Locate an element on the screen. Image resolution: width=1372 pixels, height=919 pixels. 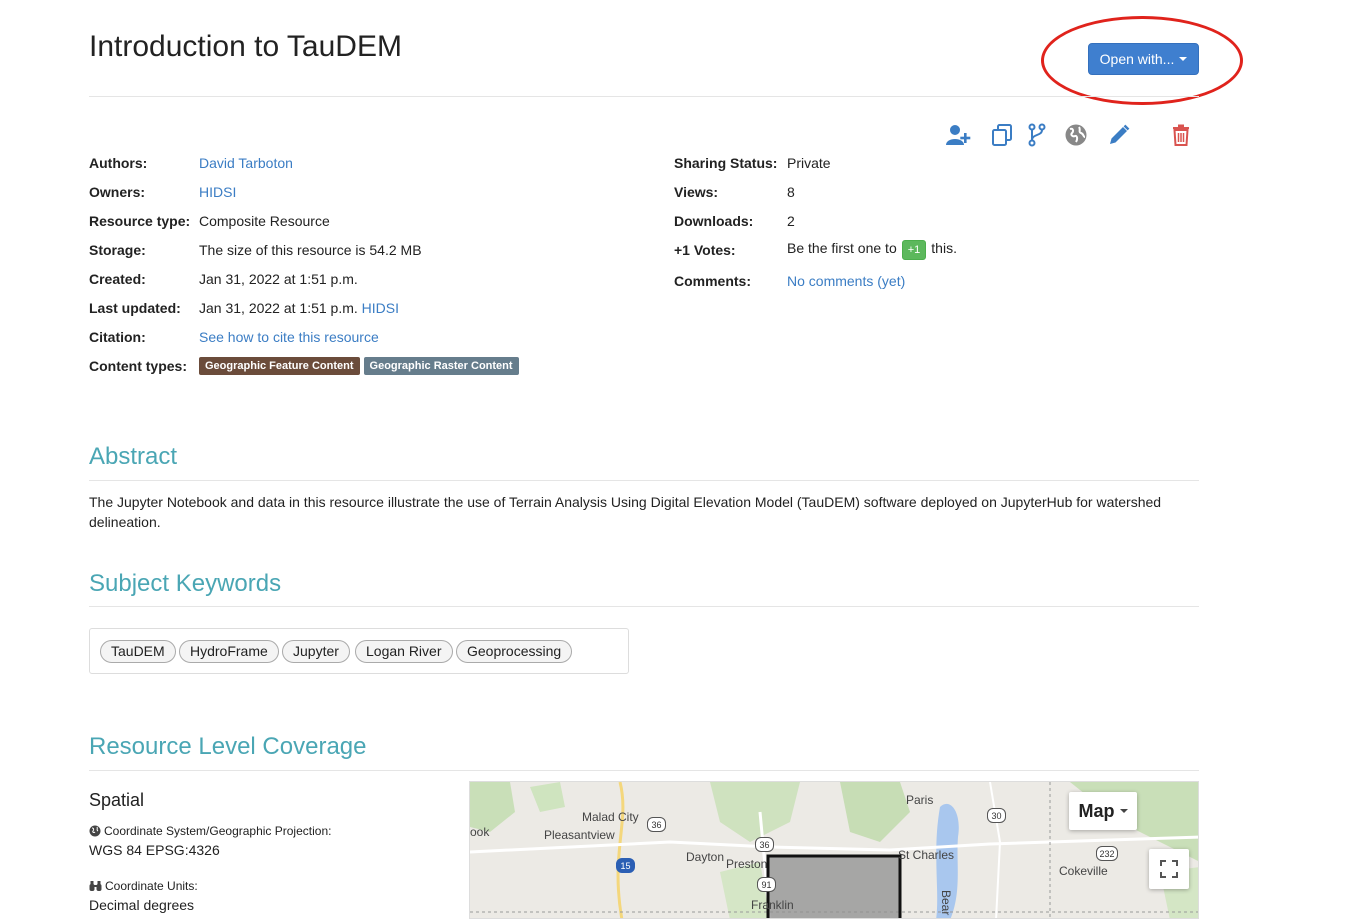
map-place-label: Franklin is located at coordinates (772, 905).